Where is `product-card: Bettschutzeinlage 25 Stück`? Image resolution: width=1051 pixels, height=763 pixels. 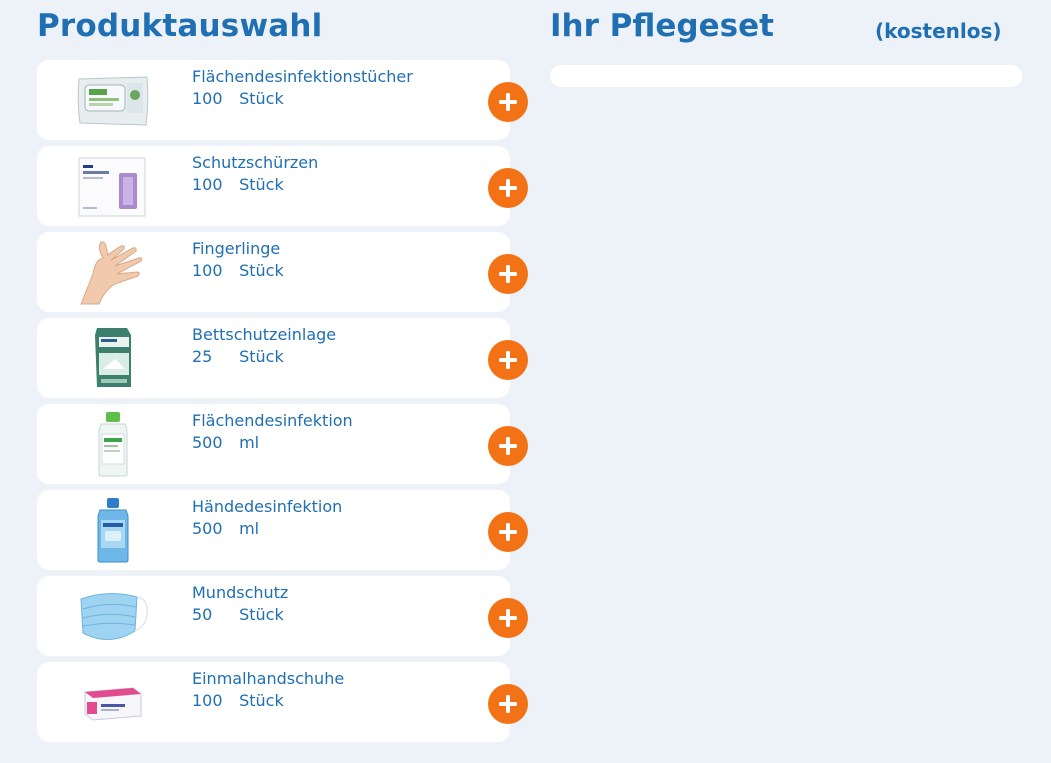 product-card: Bettschutzeinlage 25 Stück is located at coordinates (282, 358).